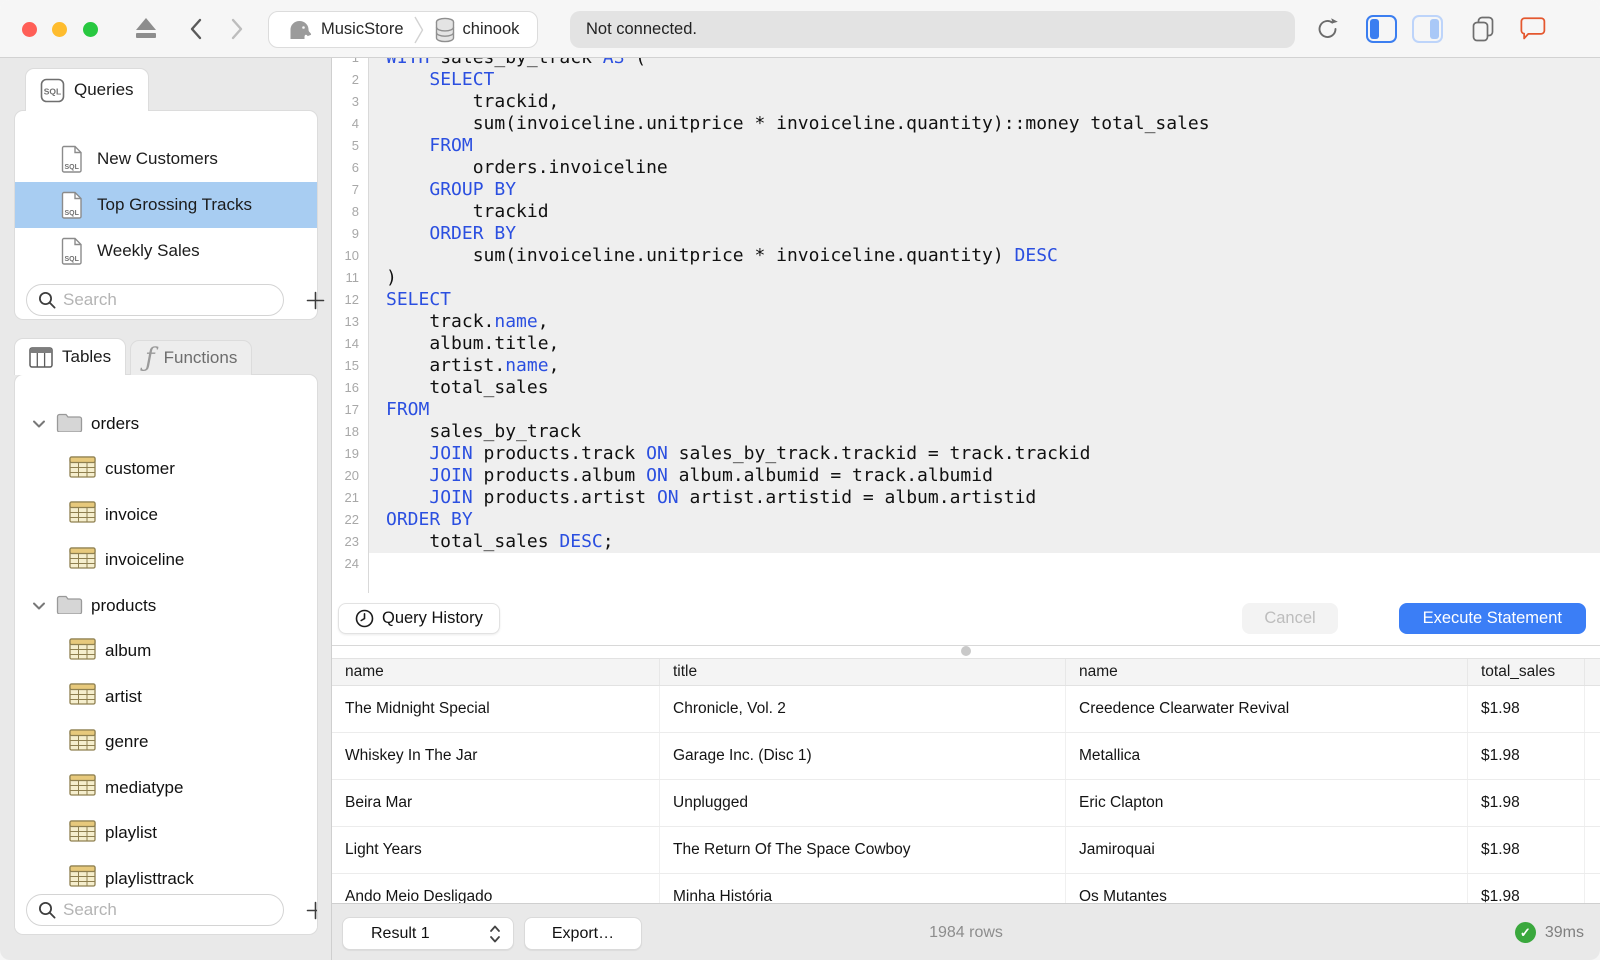  What do you see at coordinates (1427, 29) in the screenshot?
I see `toggle-right-sidebar-button` at bounding box center [1427, 29].